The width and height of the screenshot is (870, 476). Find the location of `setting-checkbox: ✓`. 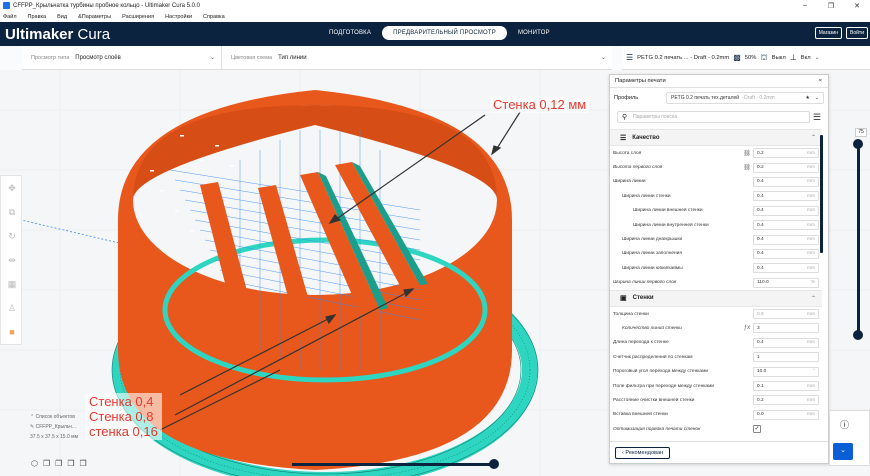

setting-checkbox: ✓ is located at coordinates (757, 429).